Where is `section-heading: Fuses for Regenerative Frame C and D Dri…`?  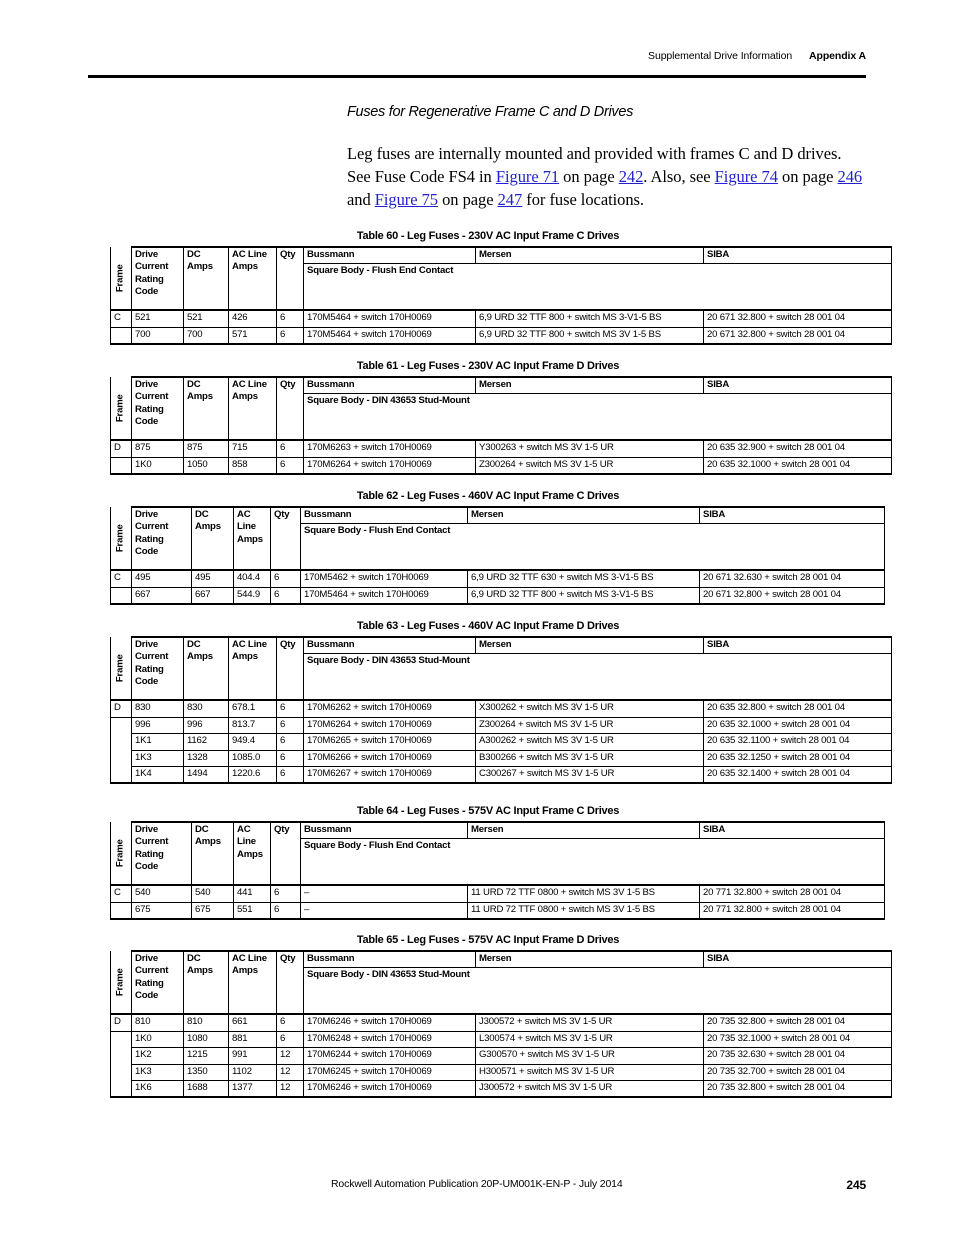 section-heading: Fuses for Regenerative Frame C and D Dri… is located at coordinates (490, 112).